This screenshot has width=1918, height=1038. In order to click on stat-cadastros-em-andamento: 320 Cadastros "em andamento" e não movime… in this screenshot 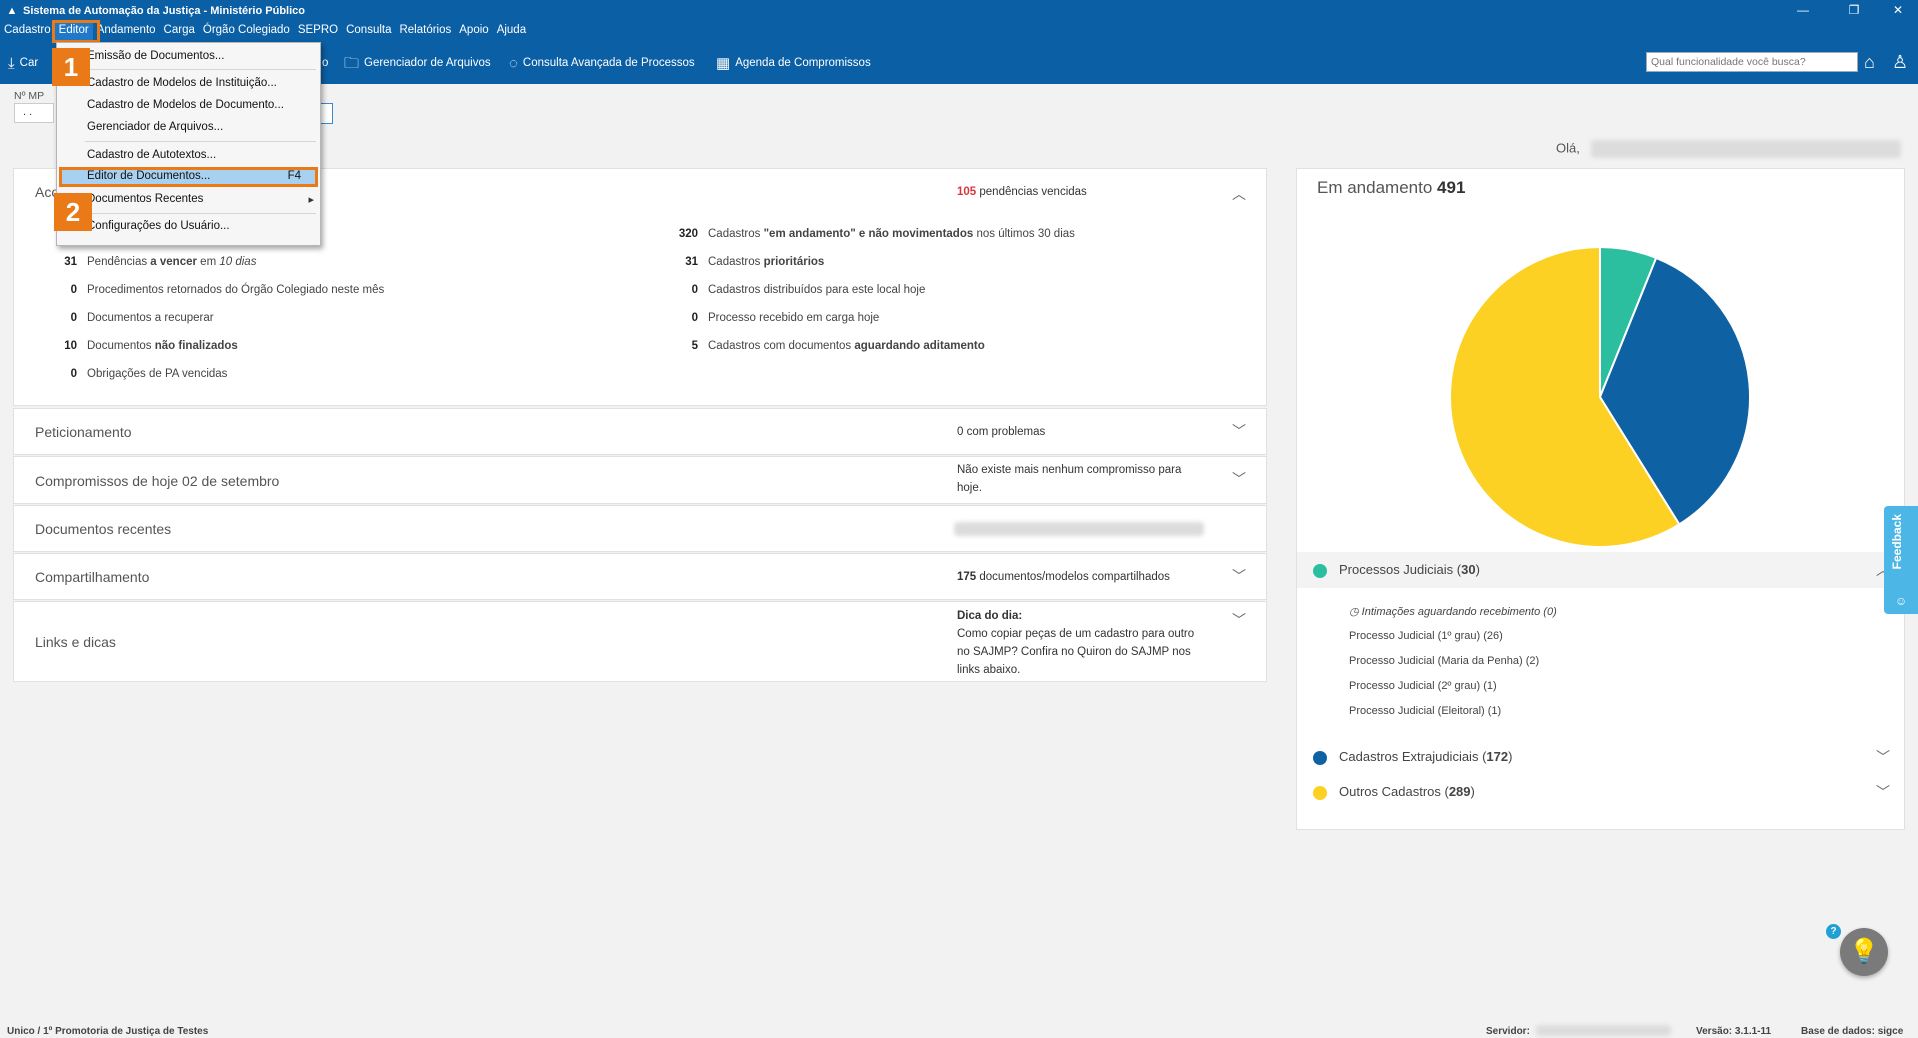, I will do `click(871, 234)`.